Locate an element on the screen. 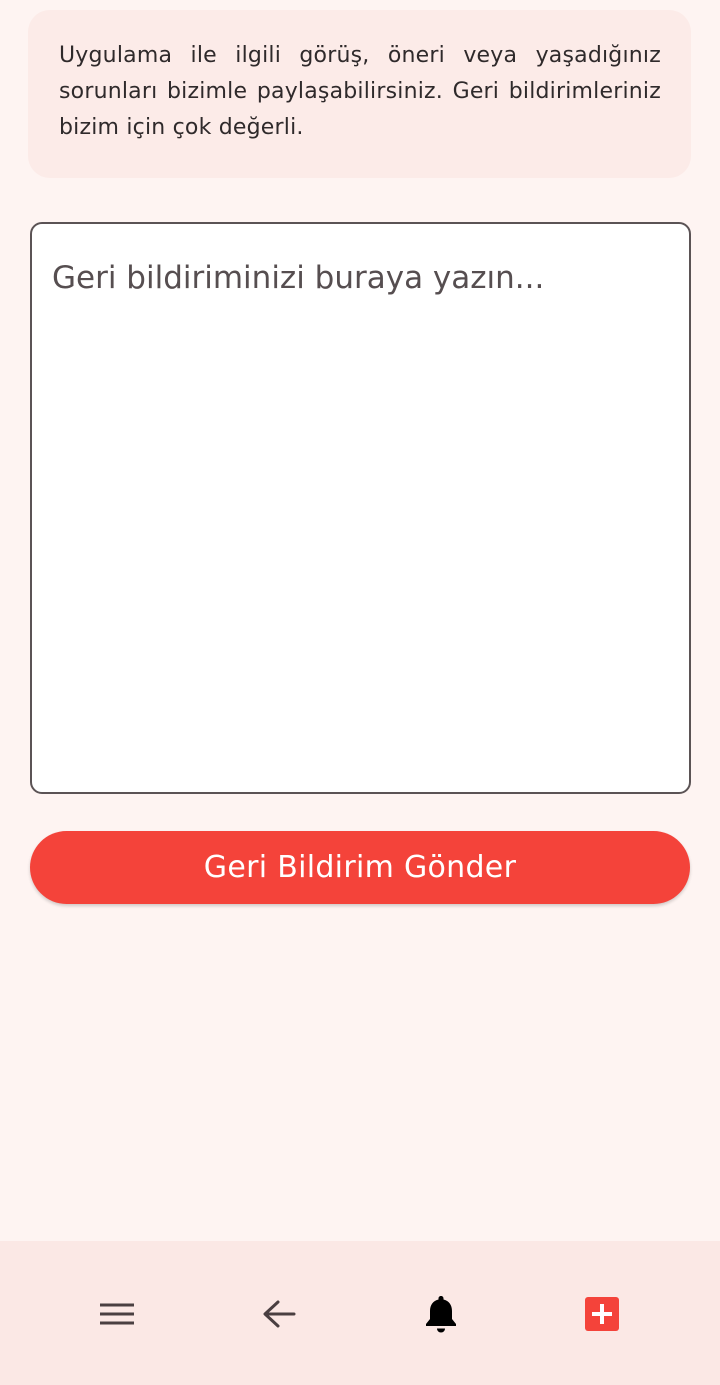 This screenshot has width=720, height=1385. plus-square-icon is located at coordinates (602, 1314).